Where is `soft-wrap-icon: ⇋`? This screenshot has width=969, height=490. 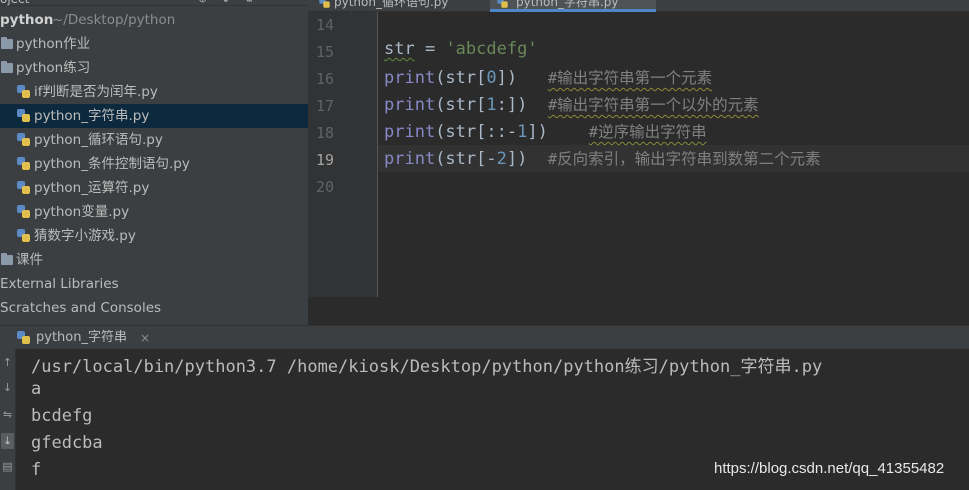 soft-wrap-icon: ⇋ is located at coordinates (7, 415).